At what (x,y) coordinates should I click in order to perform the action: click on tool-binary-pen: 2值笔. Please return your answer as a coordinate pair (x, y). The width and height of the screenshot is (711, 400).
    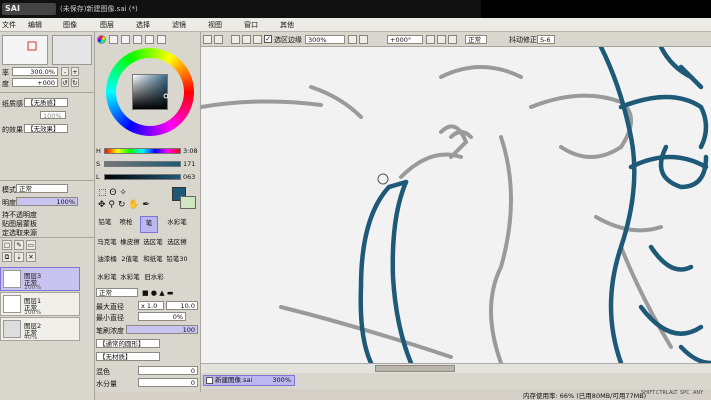
    Looking at the image, I should click on (130, 261).